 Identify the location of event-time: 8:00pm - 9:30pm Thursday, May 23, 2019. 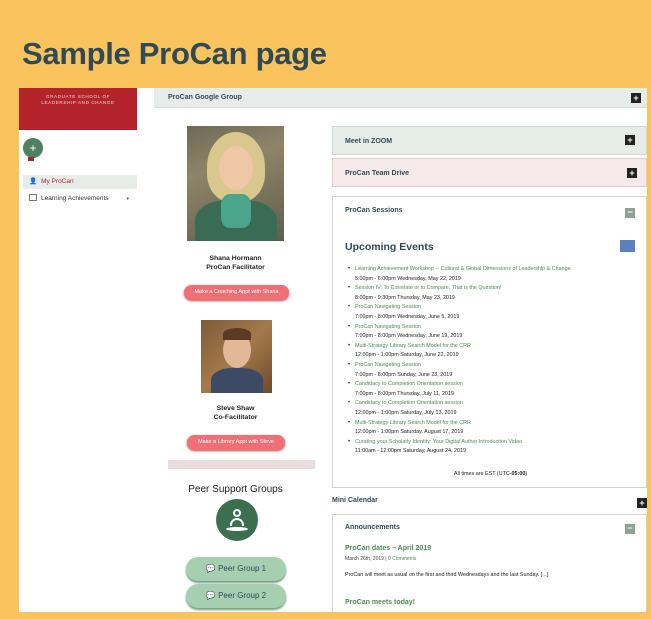
(405, 297).